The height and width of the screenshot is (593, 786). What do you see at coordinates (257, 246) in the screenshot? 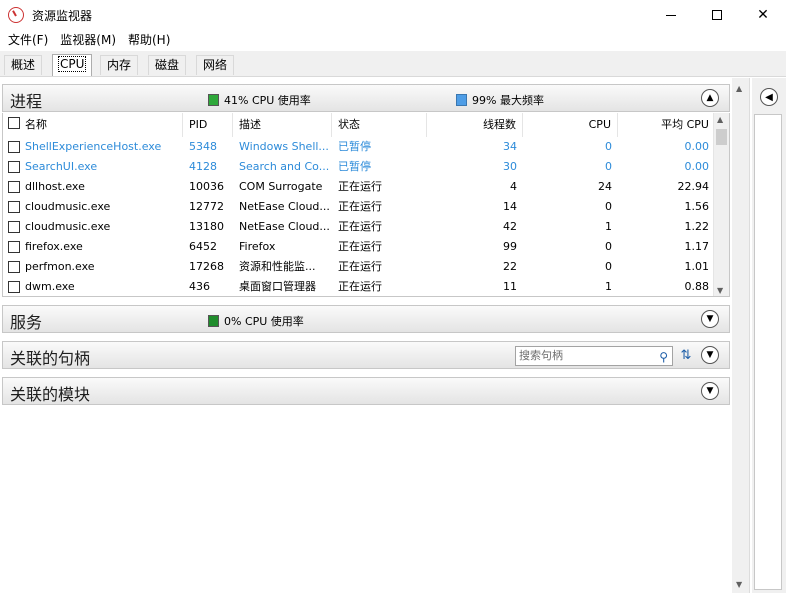
I see `process-description: Firefox` at bounding box center [257, 246].